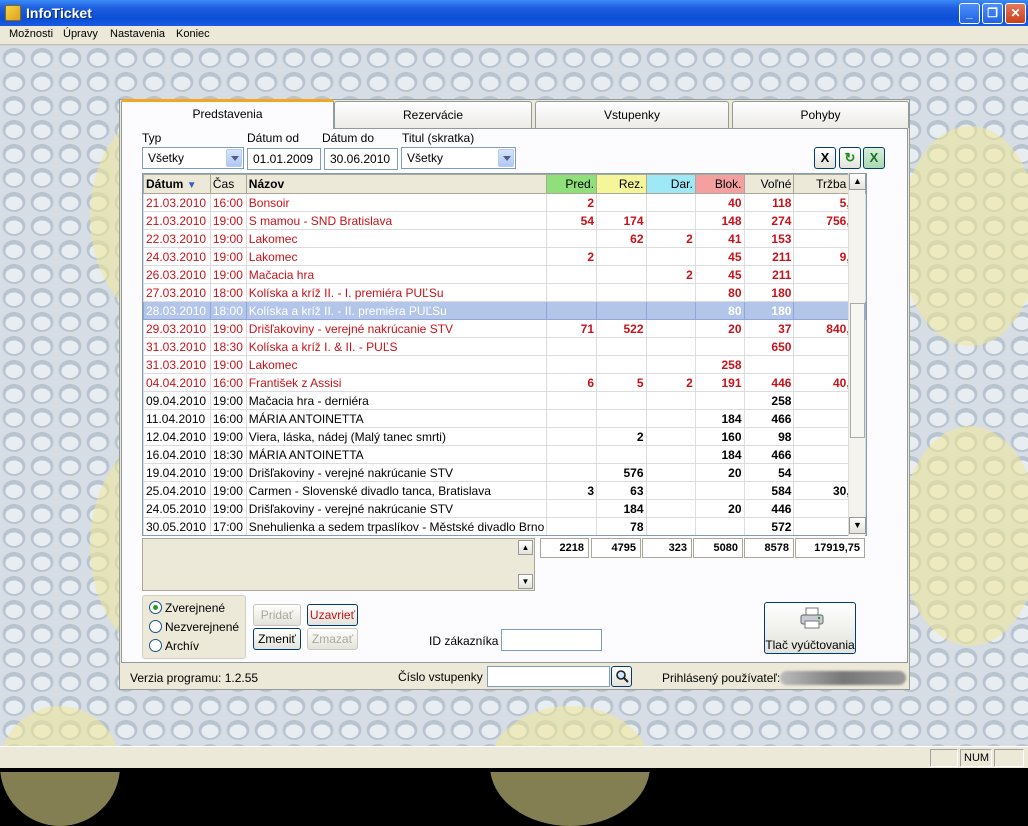 The height and width of the screenshot is (826, 1028). I want to click on cell-blok, so click(719, 526).